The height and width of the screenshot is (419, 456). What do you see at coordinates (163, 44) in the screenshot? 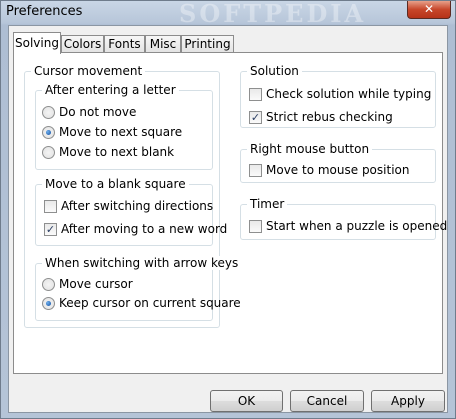
I see `tab-misc: Misc` at bounding box center [163, 44].